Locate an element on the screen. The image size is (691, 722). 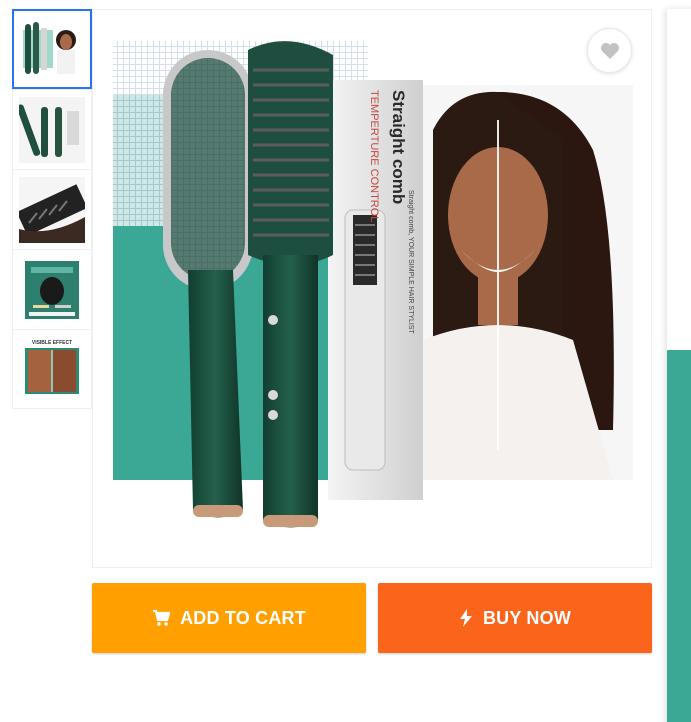
add-to-cart-label: ADD TO CART is located at coordinates (243, 617).